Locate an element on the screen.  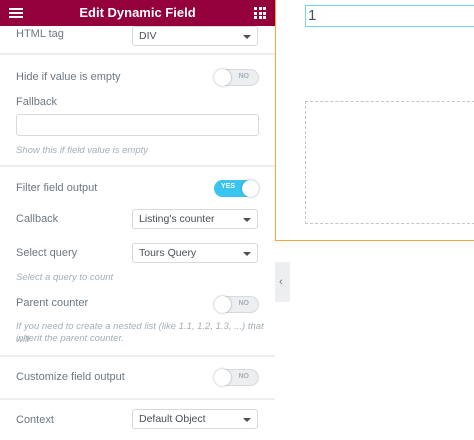
callback-value: Listing's counter is located at coordinates (177, 219).